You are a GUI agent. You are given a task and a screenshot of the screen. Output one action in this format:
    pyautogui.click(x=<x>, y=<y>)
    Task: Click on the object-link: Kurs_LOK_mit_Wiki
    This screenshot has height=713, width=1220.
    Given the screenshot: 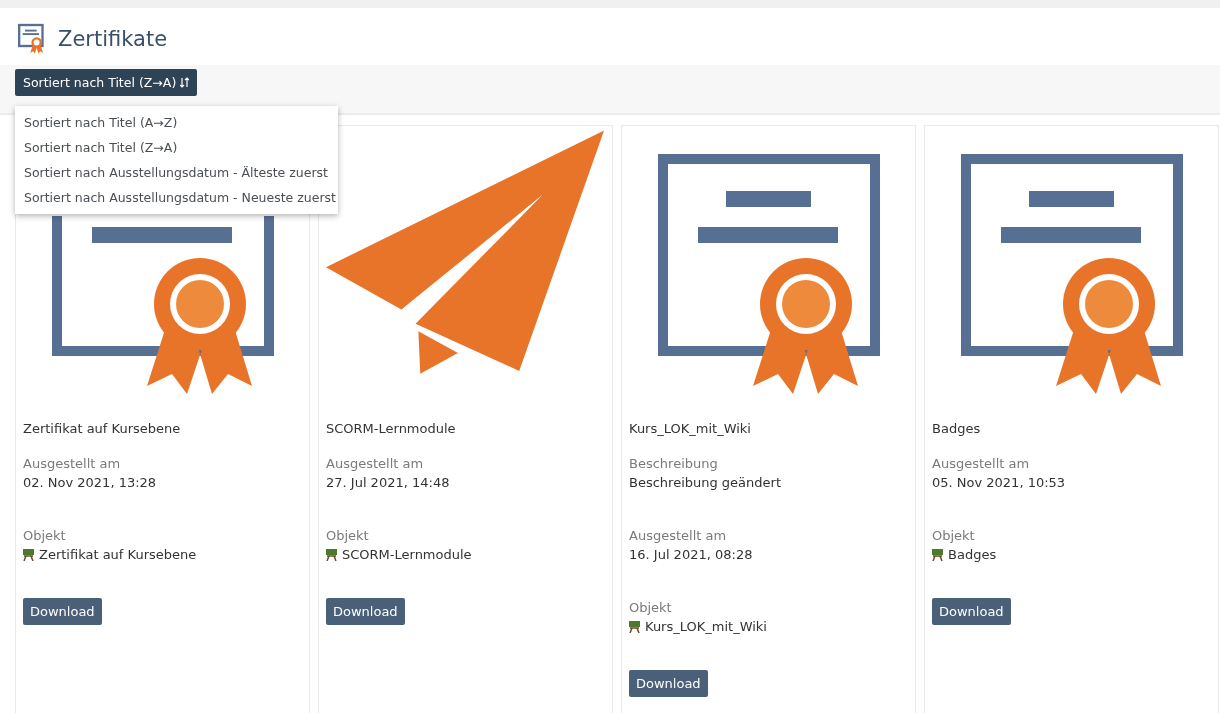 What is the action you would take?
    pyautogui.click(x=706, y=626)
    